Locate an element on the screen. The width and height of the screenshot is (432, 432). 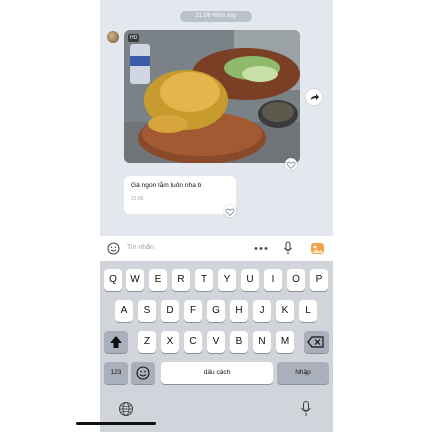
key-d: D is located at coordinates (170, 311).